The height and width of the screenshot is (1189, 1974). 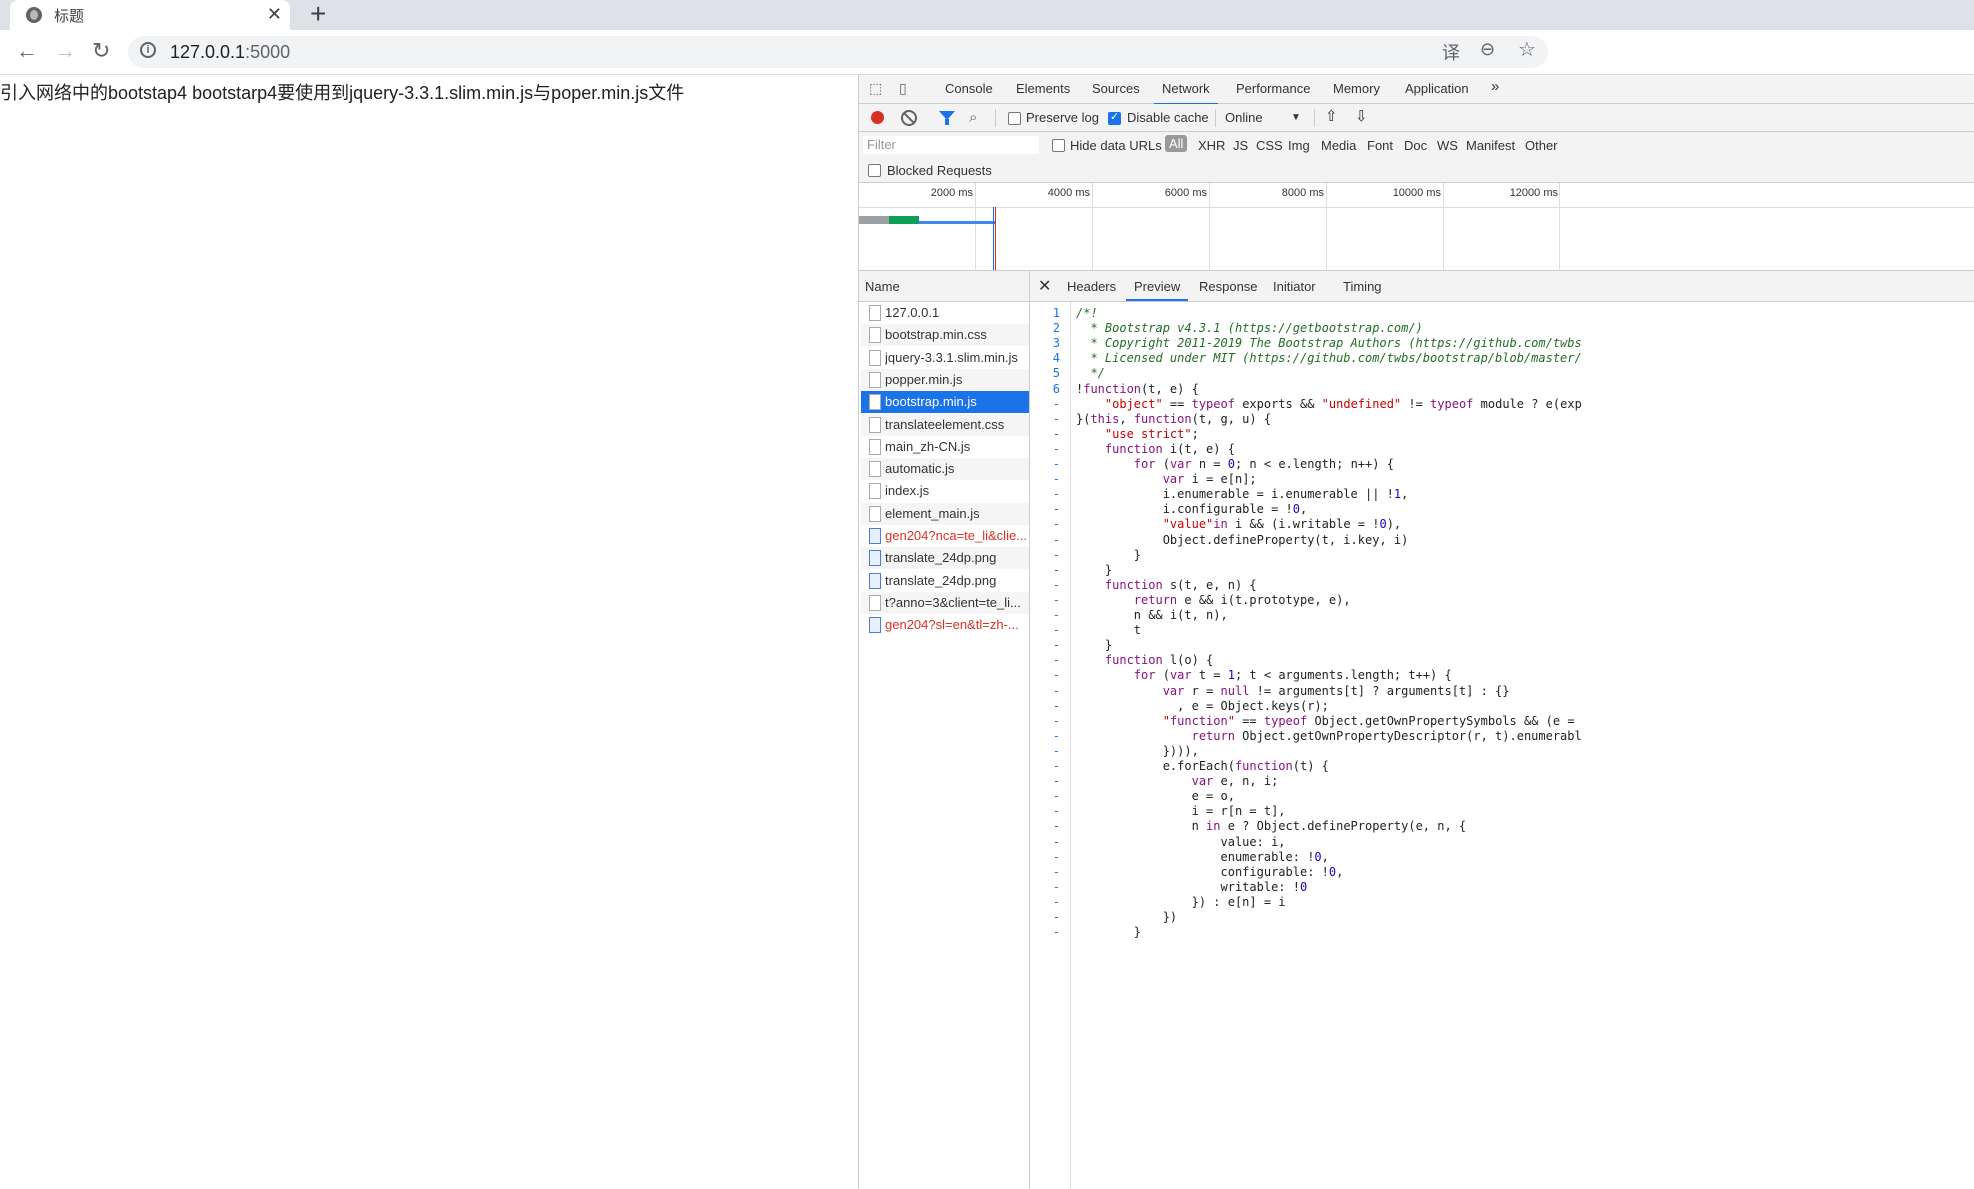 I want to click on request-name: bootstrap.min.css, so click(x=936, y=335).